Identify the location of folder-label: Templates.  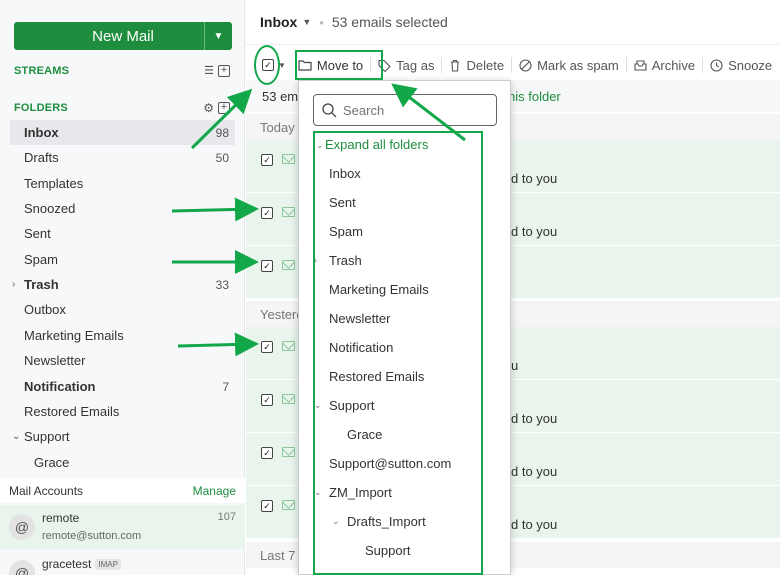
(54, 183).